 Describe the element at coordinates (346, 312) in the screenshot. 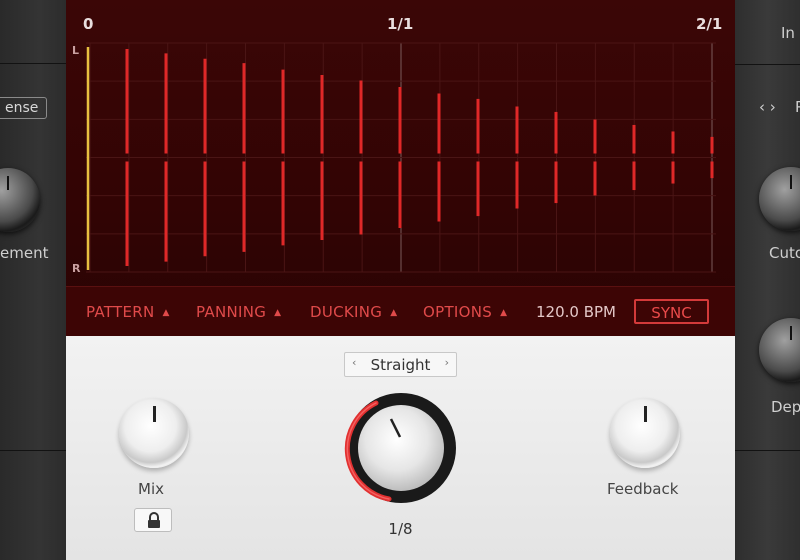

I see `ducking-menu-label: DUCKING` at that location.